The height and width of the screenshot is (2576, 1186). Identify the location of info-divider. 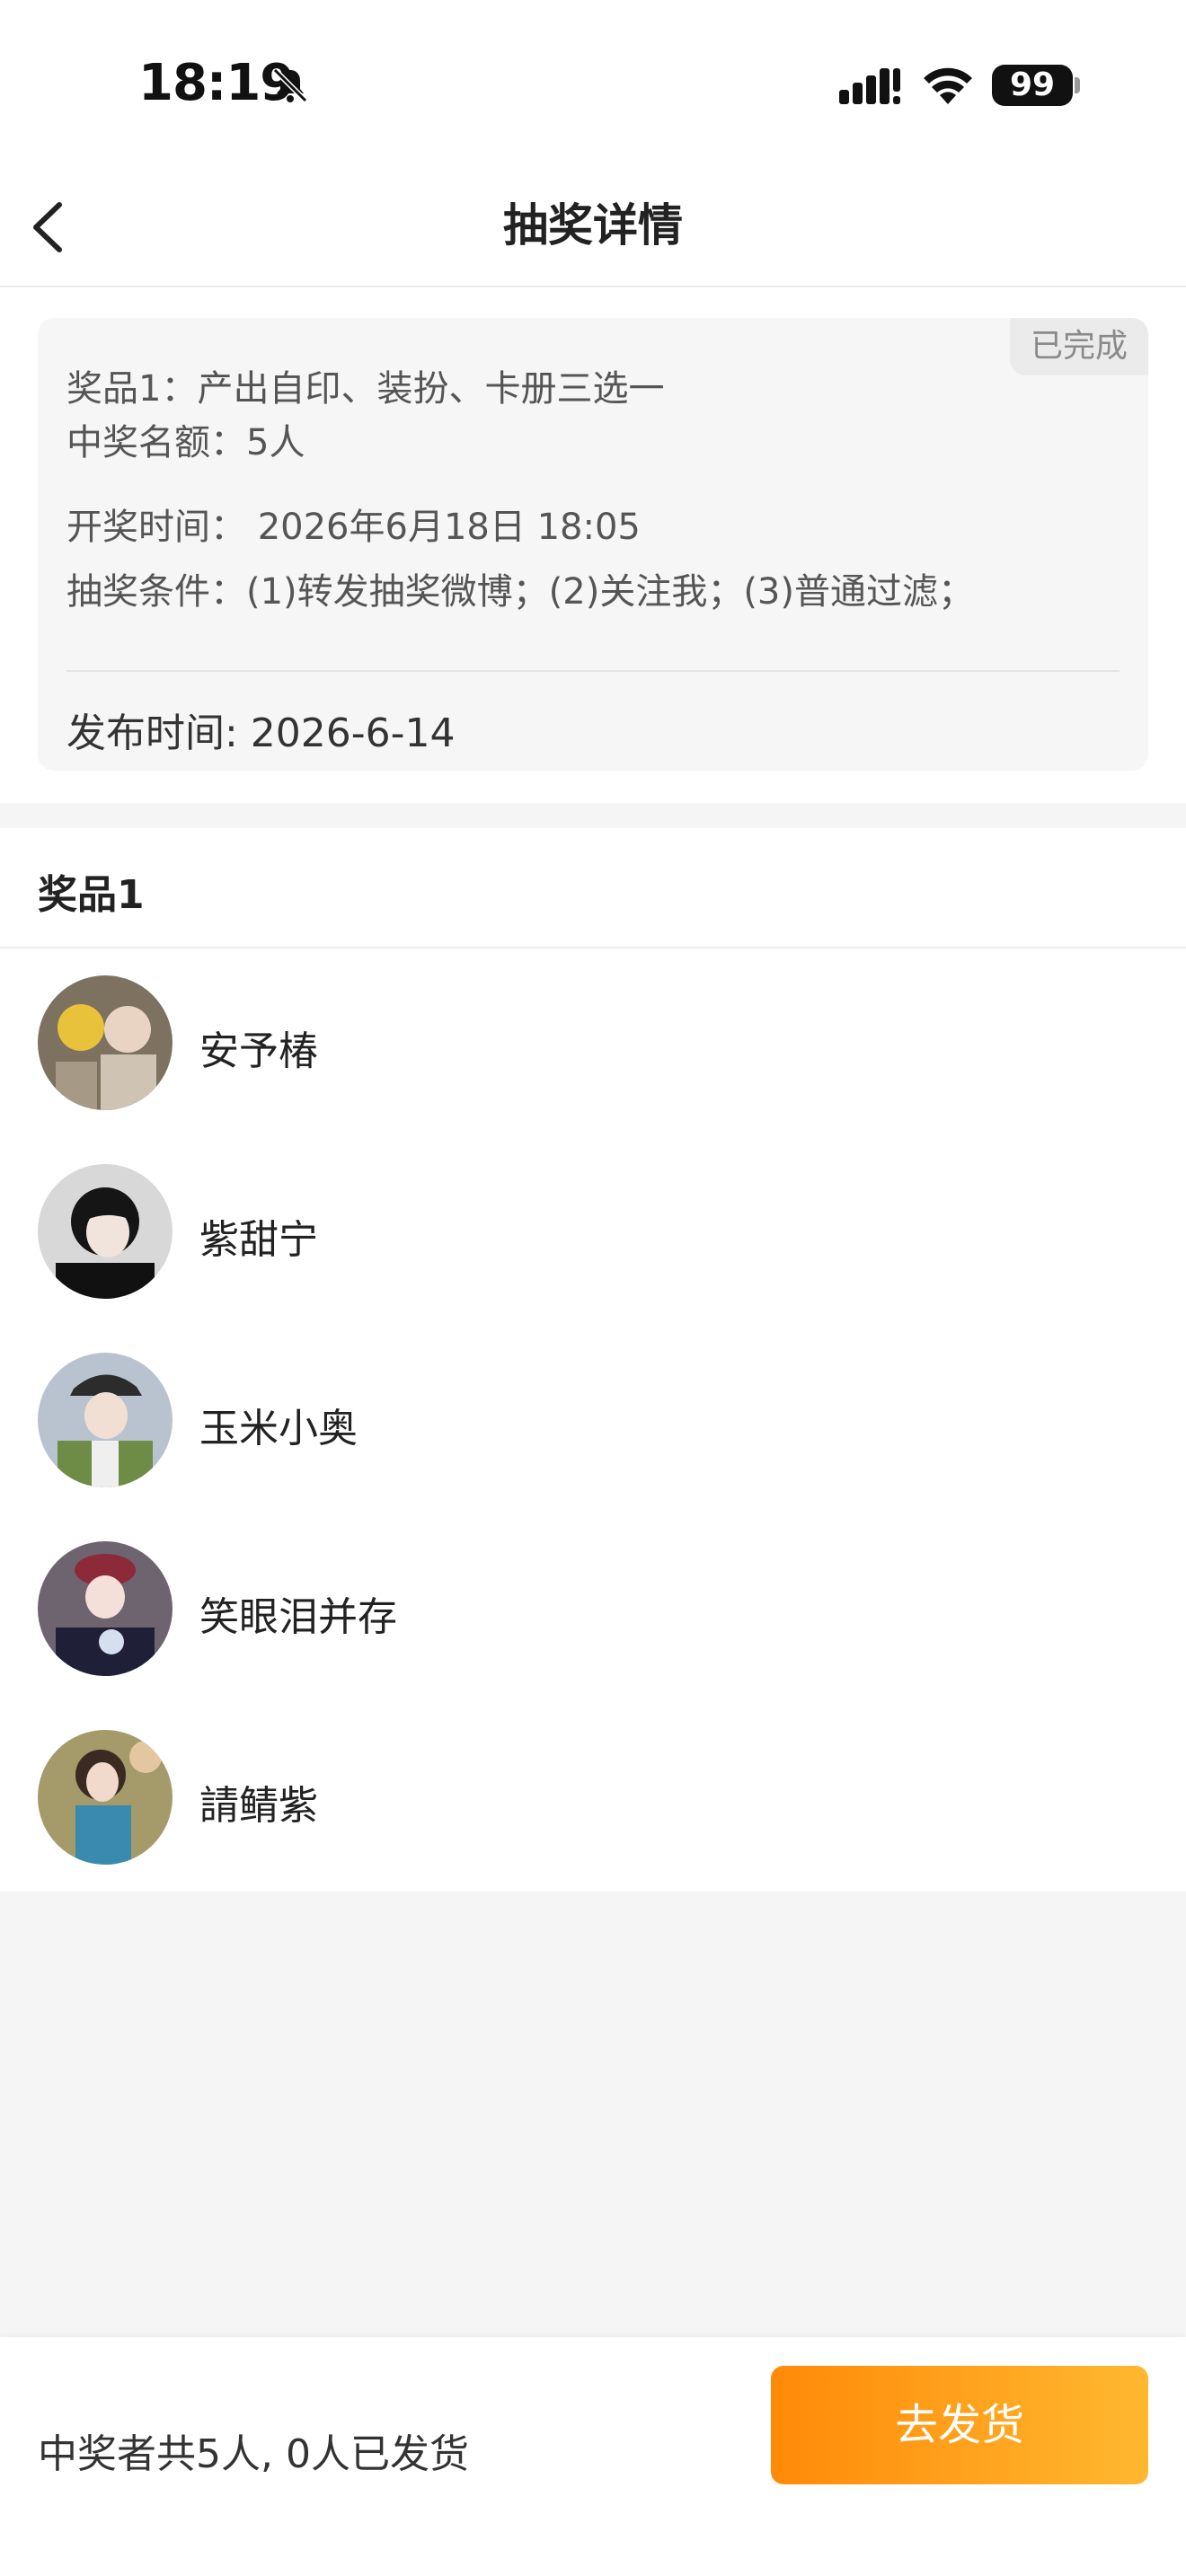
(593, 671).